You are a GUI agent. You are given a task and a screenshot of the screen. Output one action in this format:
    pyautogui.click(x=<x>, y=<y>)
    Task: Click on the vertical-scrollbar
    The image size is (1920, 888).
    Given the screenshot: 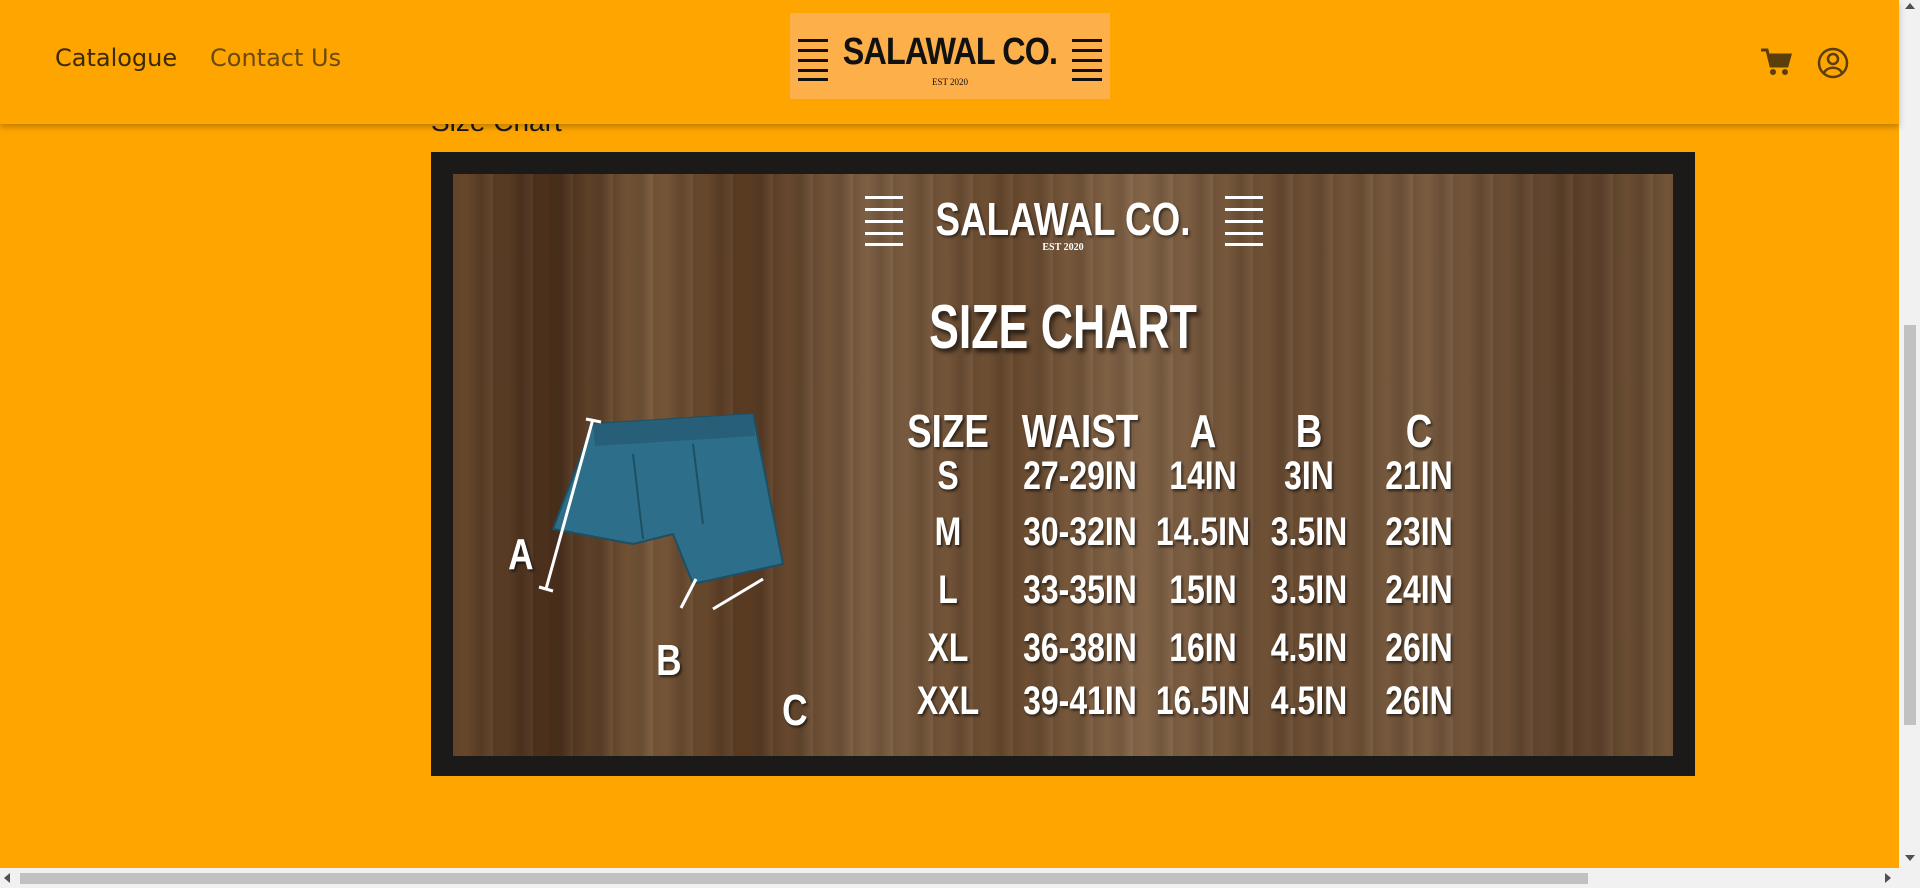 What is the action you would take?
    pyautogui.click(x=1909, y=434)
    